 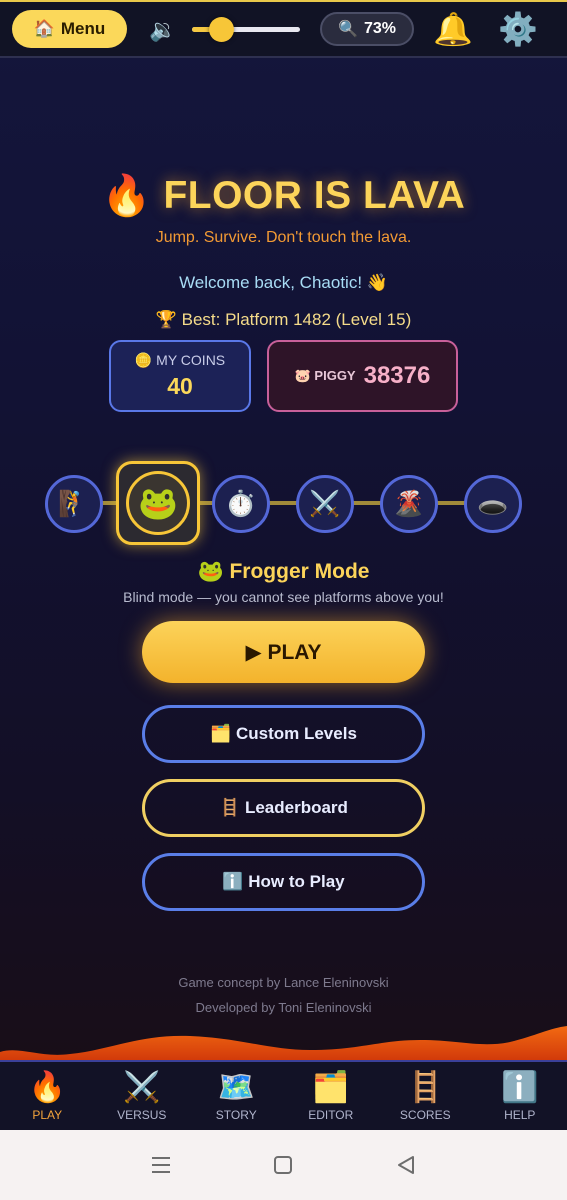 What do you see at coordinates (44, 28) in the screenshot?
I see `home-icon: 🏠` at bounding box center [44, 28].